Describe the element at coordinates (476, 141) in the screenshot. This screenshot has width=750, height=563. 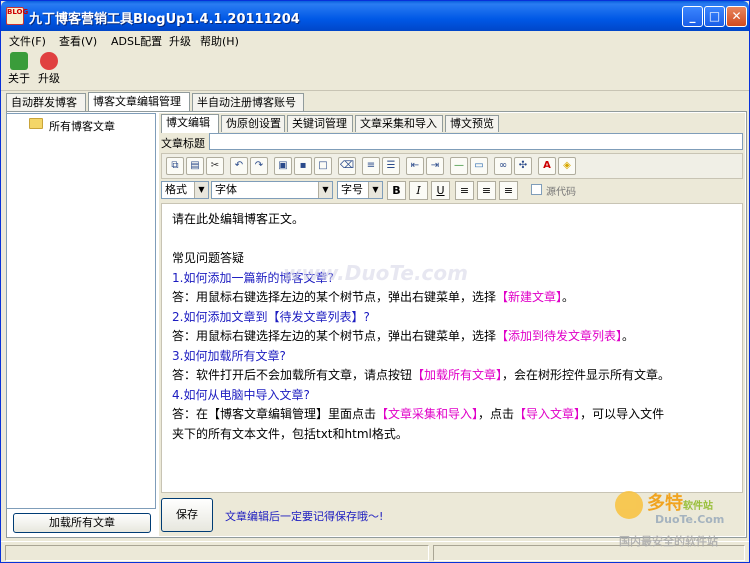
I see `title-input` at that location.